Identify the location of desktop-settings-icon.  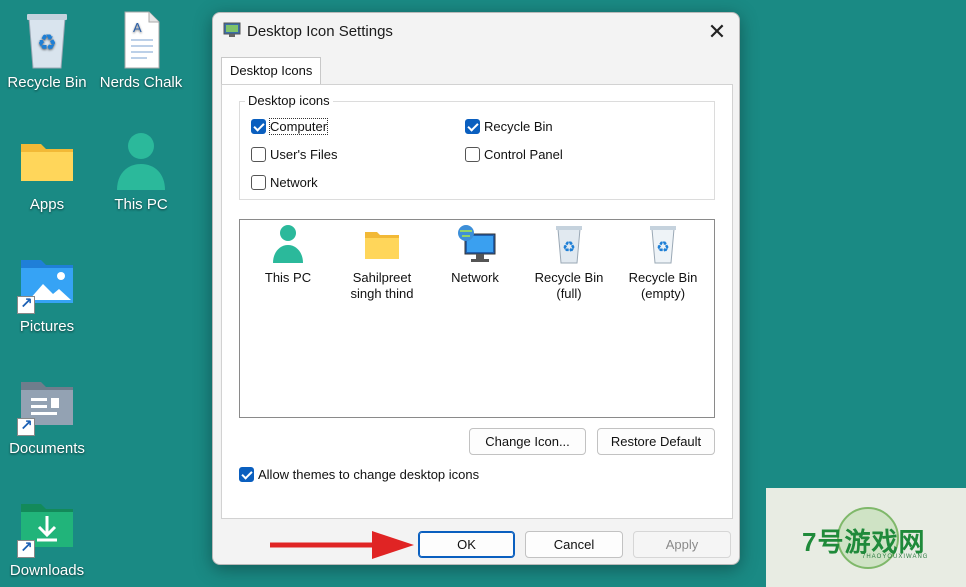
(232, 30).